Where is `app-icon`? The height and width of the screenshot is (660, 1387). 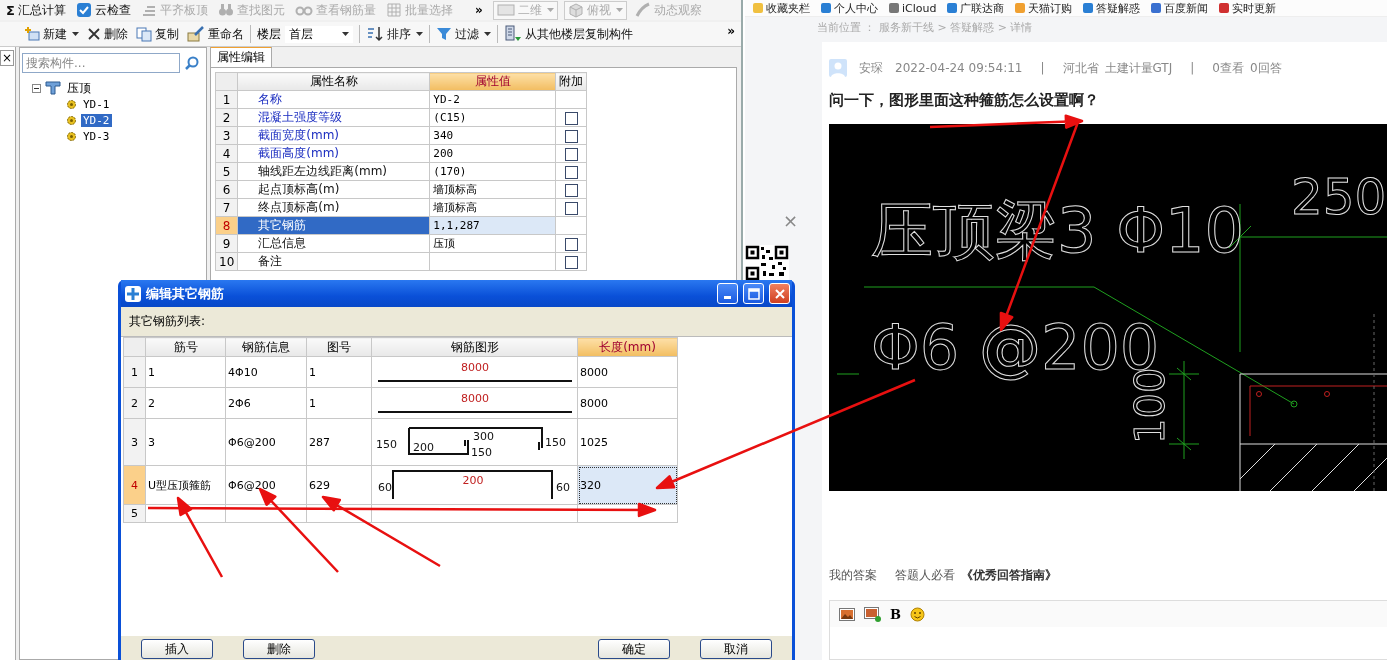 app-icon is located at coordinates (133, 293).